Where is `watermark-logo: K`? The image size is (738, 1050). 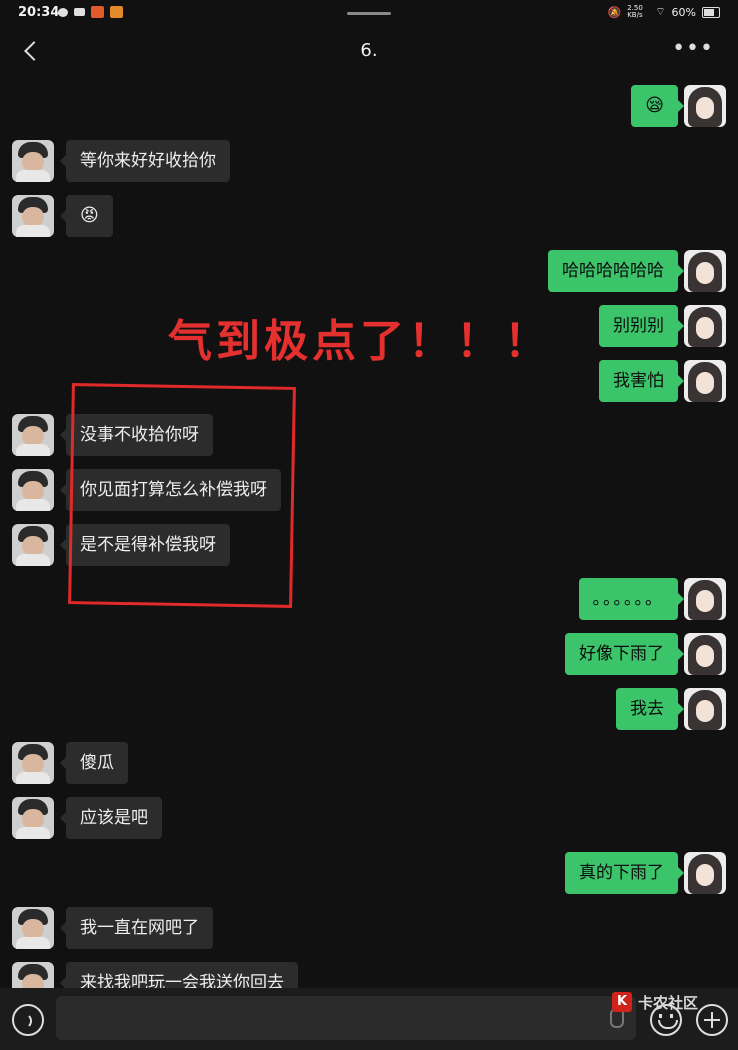
watermark-logo: K is located at coordinates (622, 1002).